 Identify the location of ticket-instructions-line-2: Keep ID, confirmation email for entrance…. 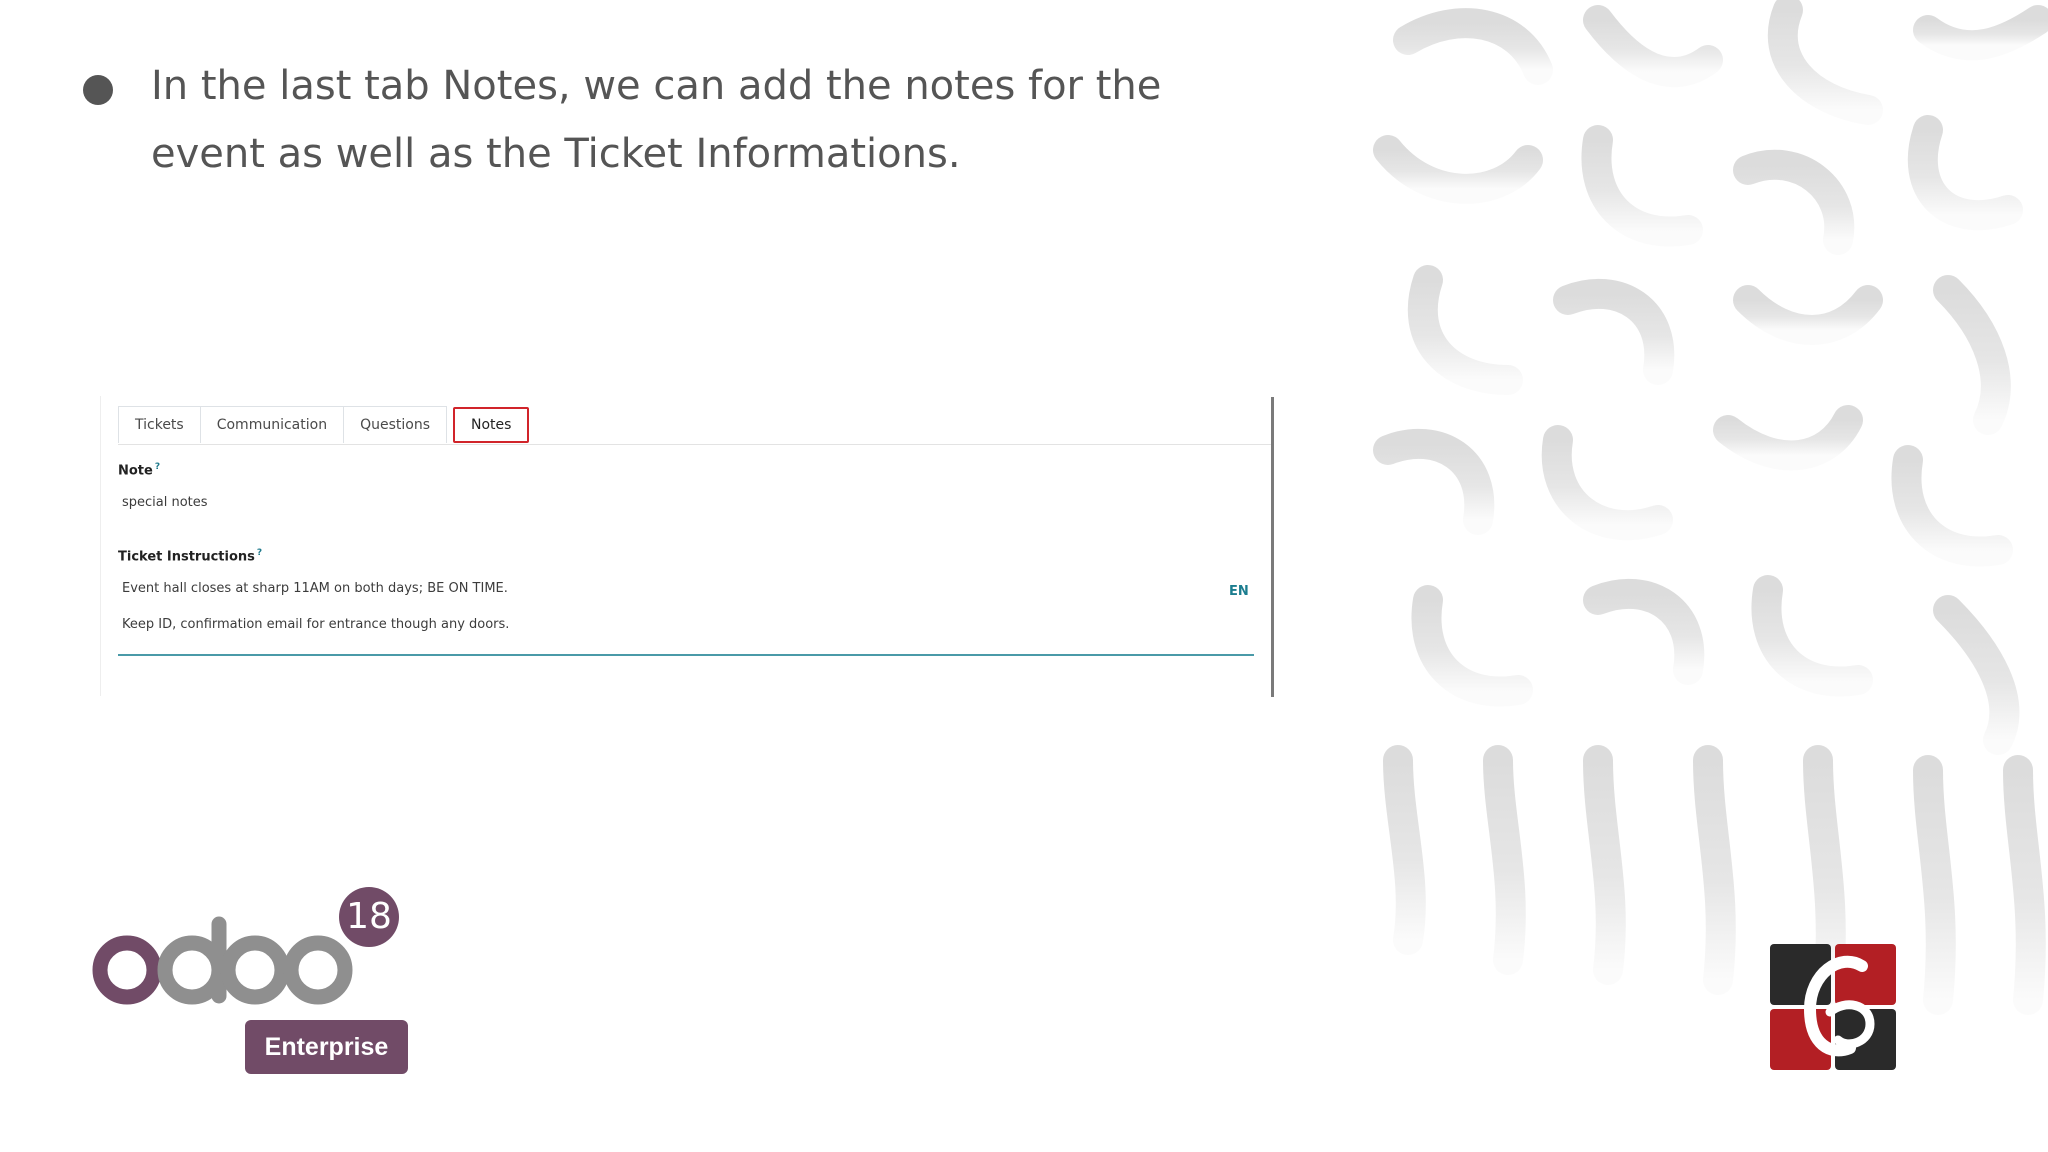
(315, 624).